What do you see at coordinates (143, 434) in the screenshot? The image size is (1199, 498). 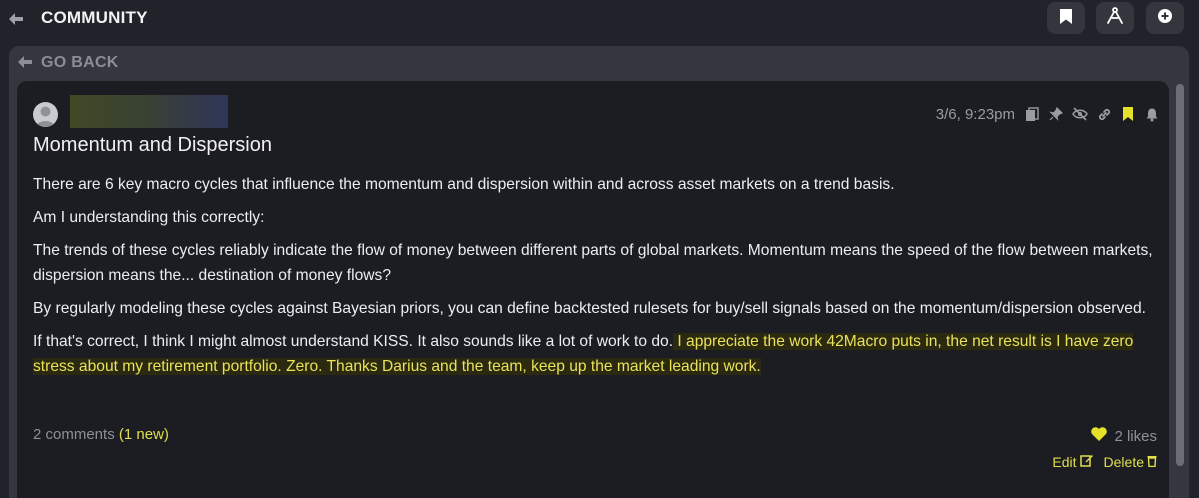 I see `comments-new-badge: (1 new)` at bounding box center [143, 434].